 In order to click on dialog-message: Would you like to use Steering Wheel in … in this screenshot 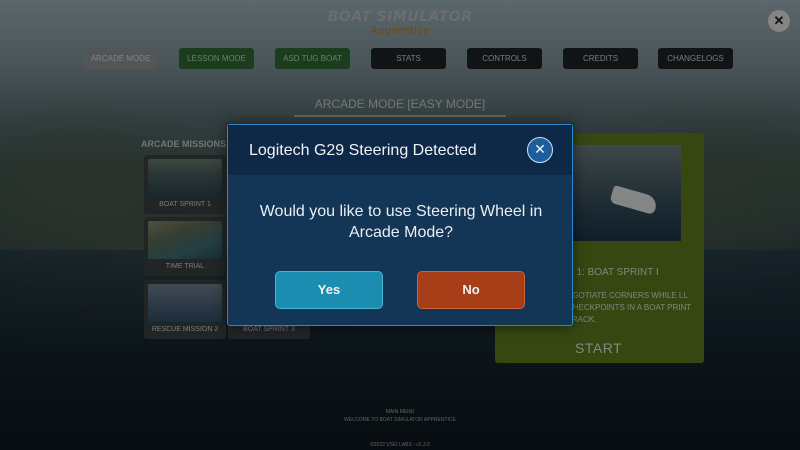, I will do `click(401, 222)`.